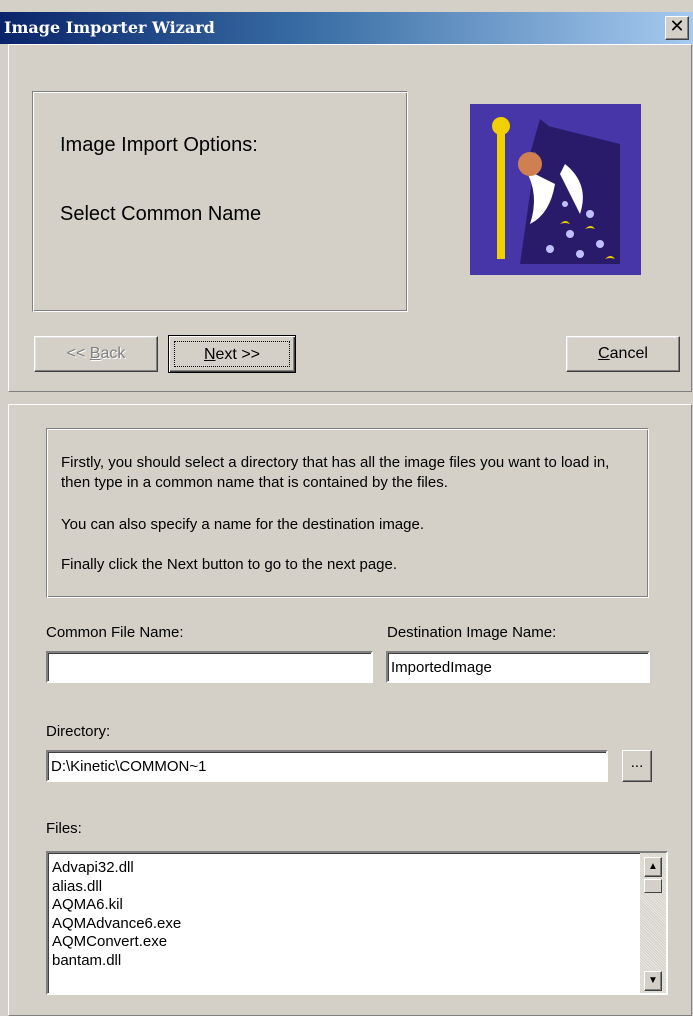 The height and width of the screenshot is (1016, 693). Describe the element at coordinates (238, 354) in the screenshot. I see `next-label-post: ext >>` at that location.